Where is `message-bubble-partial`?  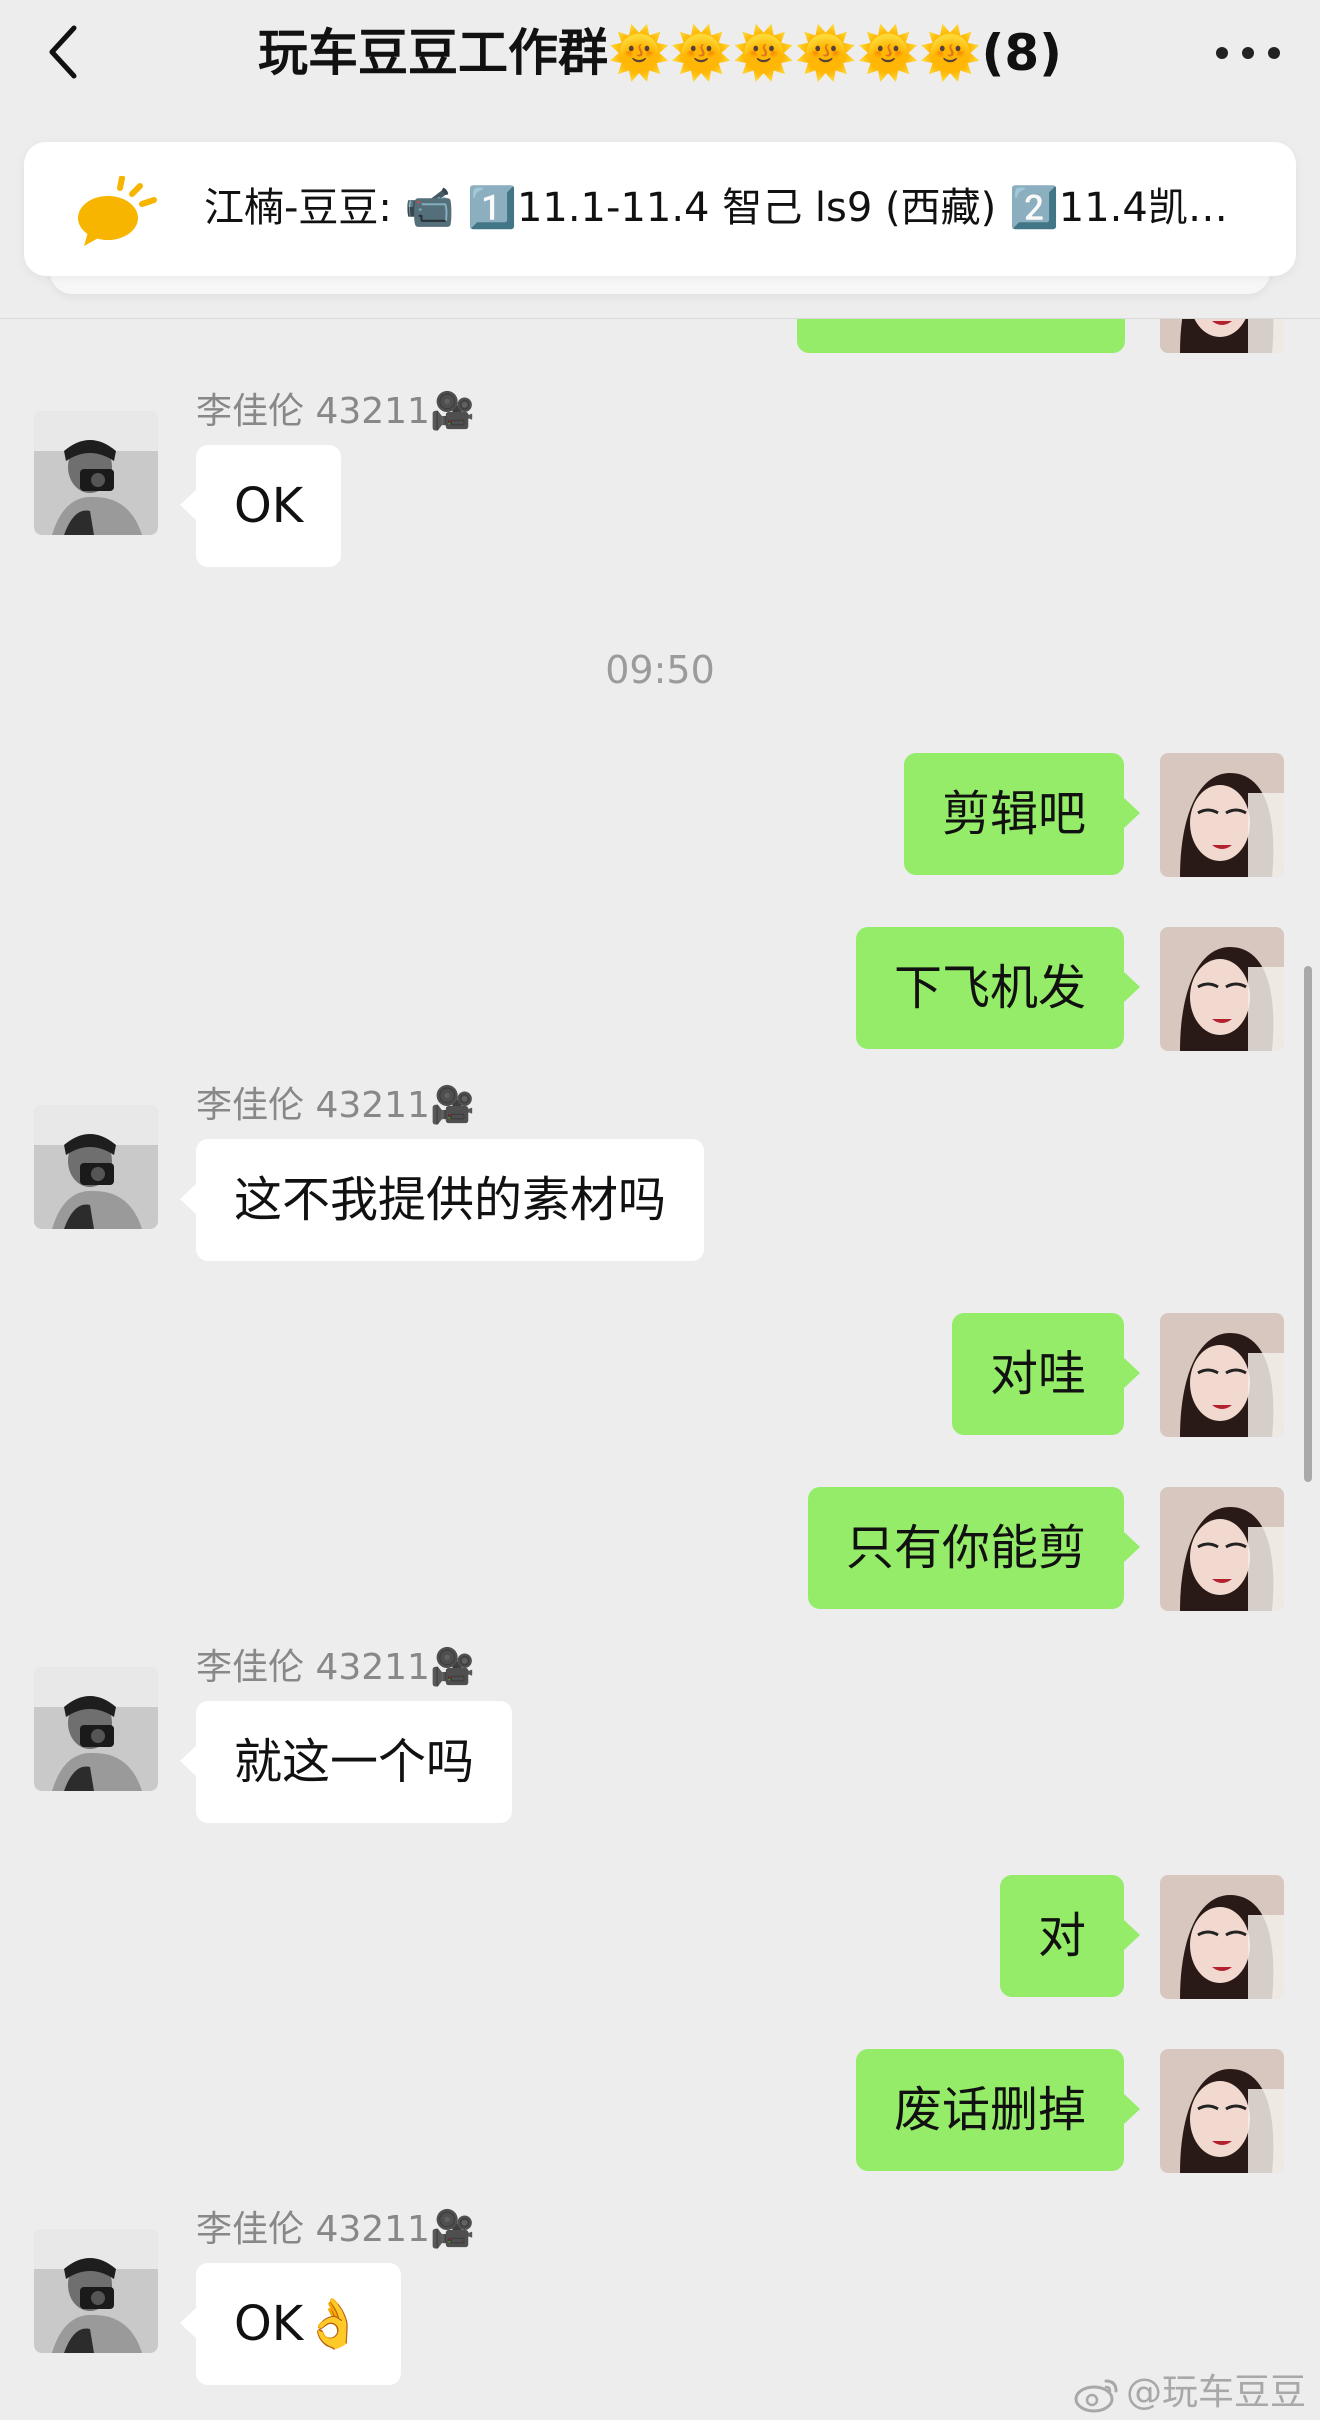 message-bubble-partial is located at coordinates (961, 336).